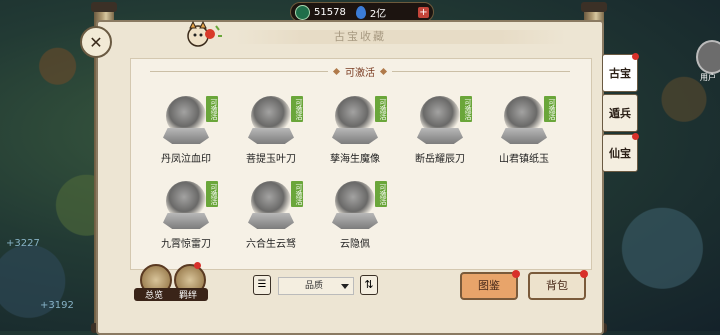 Image resolution: width=720 pixels, height=335 pixels. Describe the element at coordinates (355, 159) in the screenshot. I see `item-name: 孳海生魔像` at that location.